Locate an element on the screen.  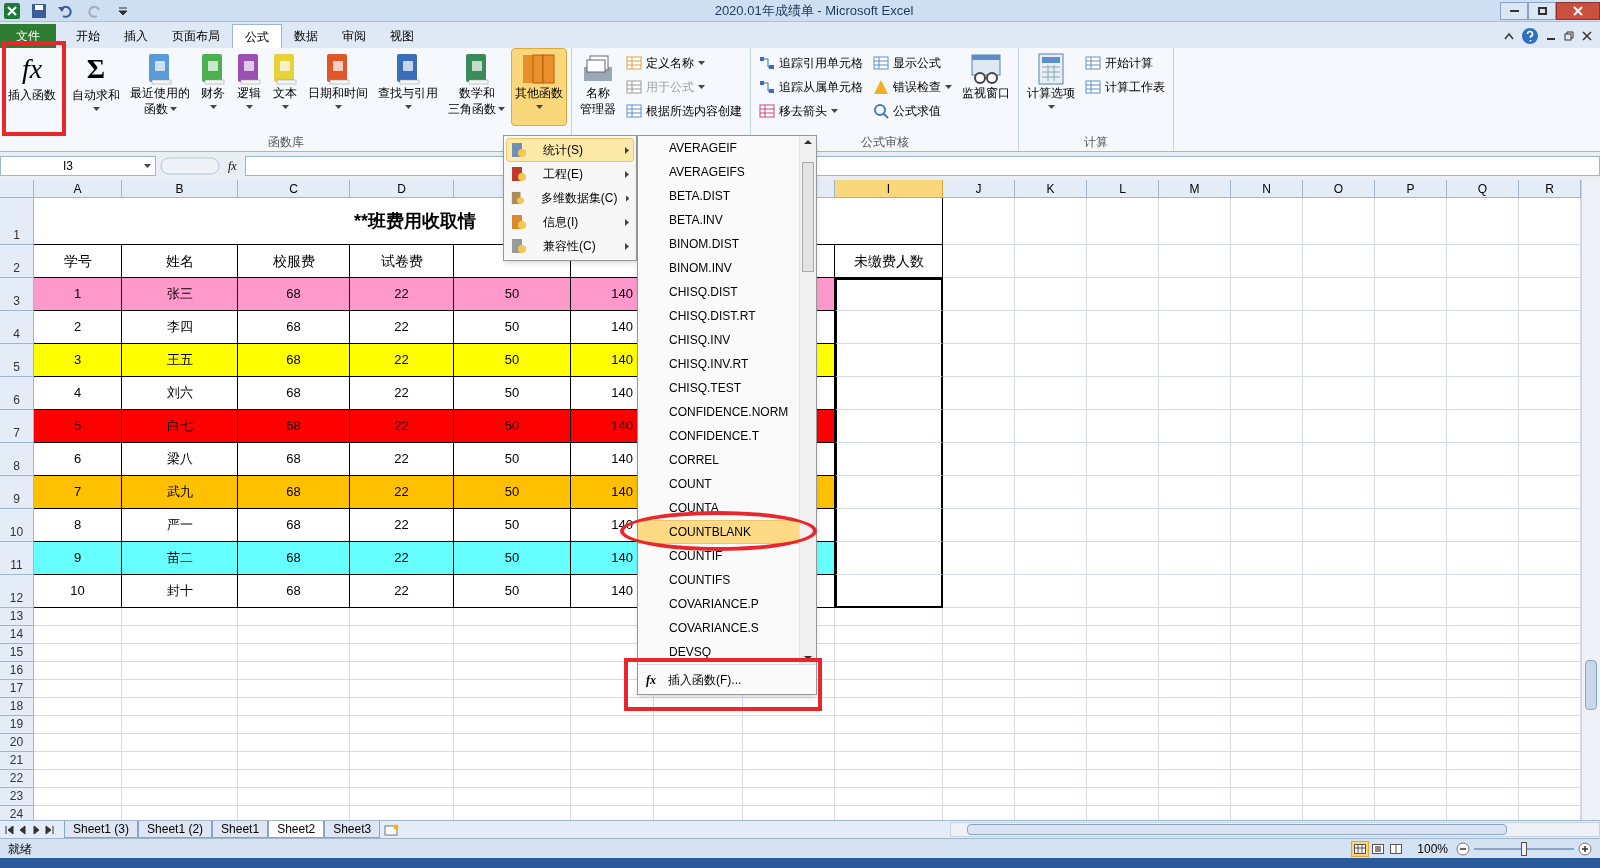
vertical-scrollbar is located at coordinates (1590, 500).